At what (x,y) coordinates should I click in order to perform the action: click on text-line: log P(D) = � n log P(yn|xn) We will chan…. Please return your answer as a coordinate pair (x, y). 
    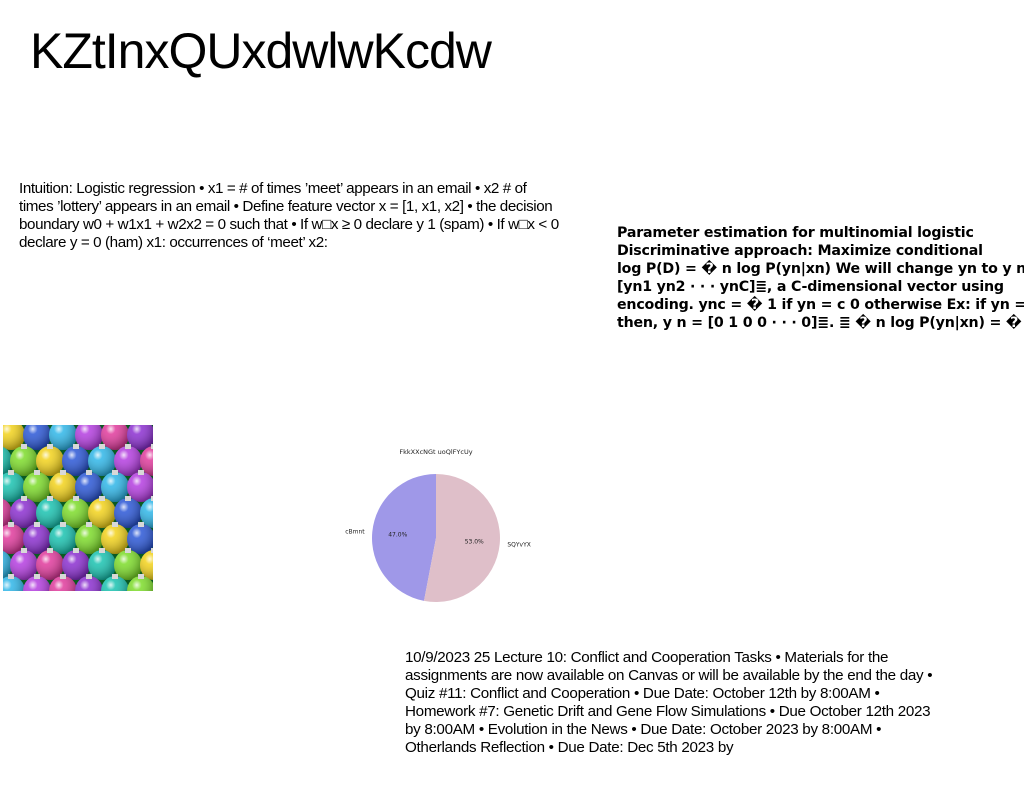
    Looking at the image, I should click on (820, 269).